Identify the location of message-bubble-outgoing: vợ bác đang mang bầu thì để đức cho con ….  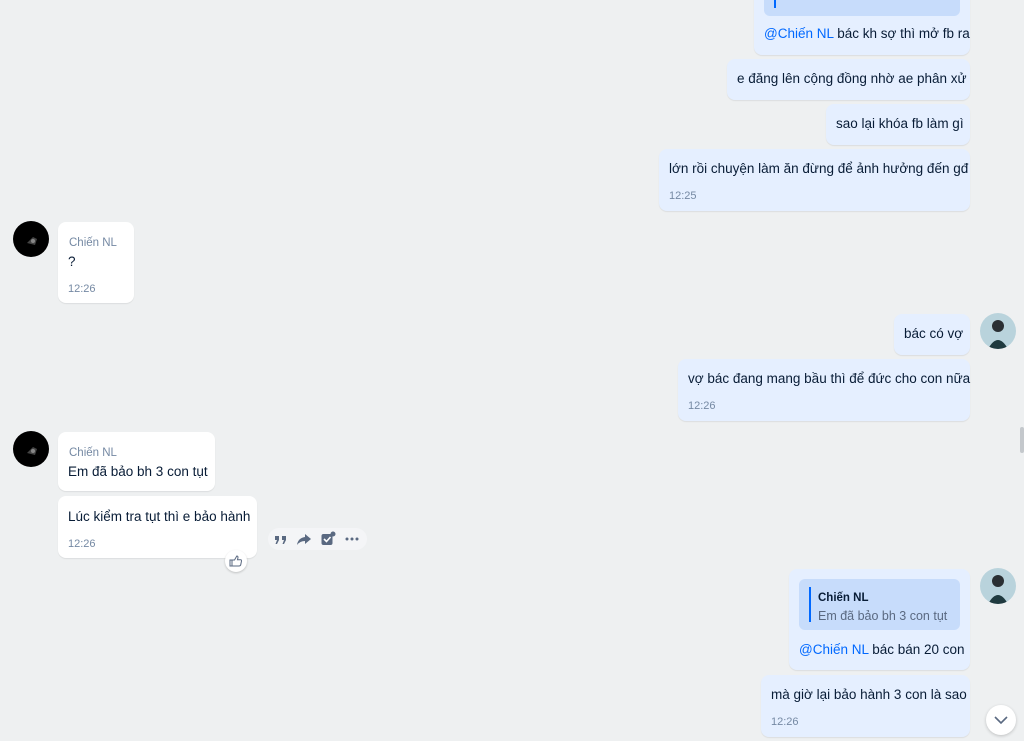
(824, 390).